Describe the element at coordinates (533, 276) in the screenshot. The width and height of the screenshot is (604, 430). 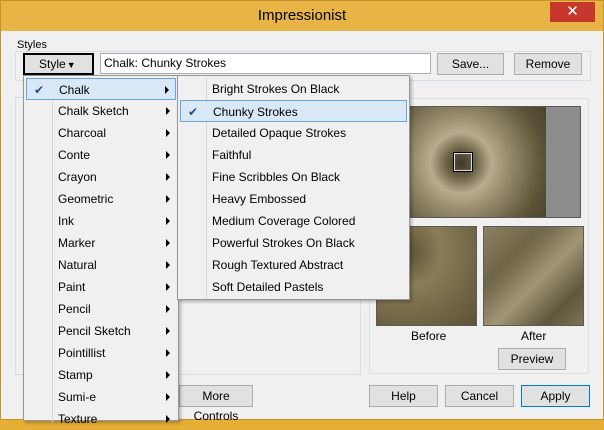
I see `after-thumbnail` at that location.